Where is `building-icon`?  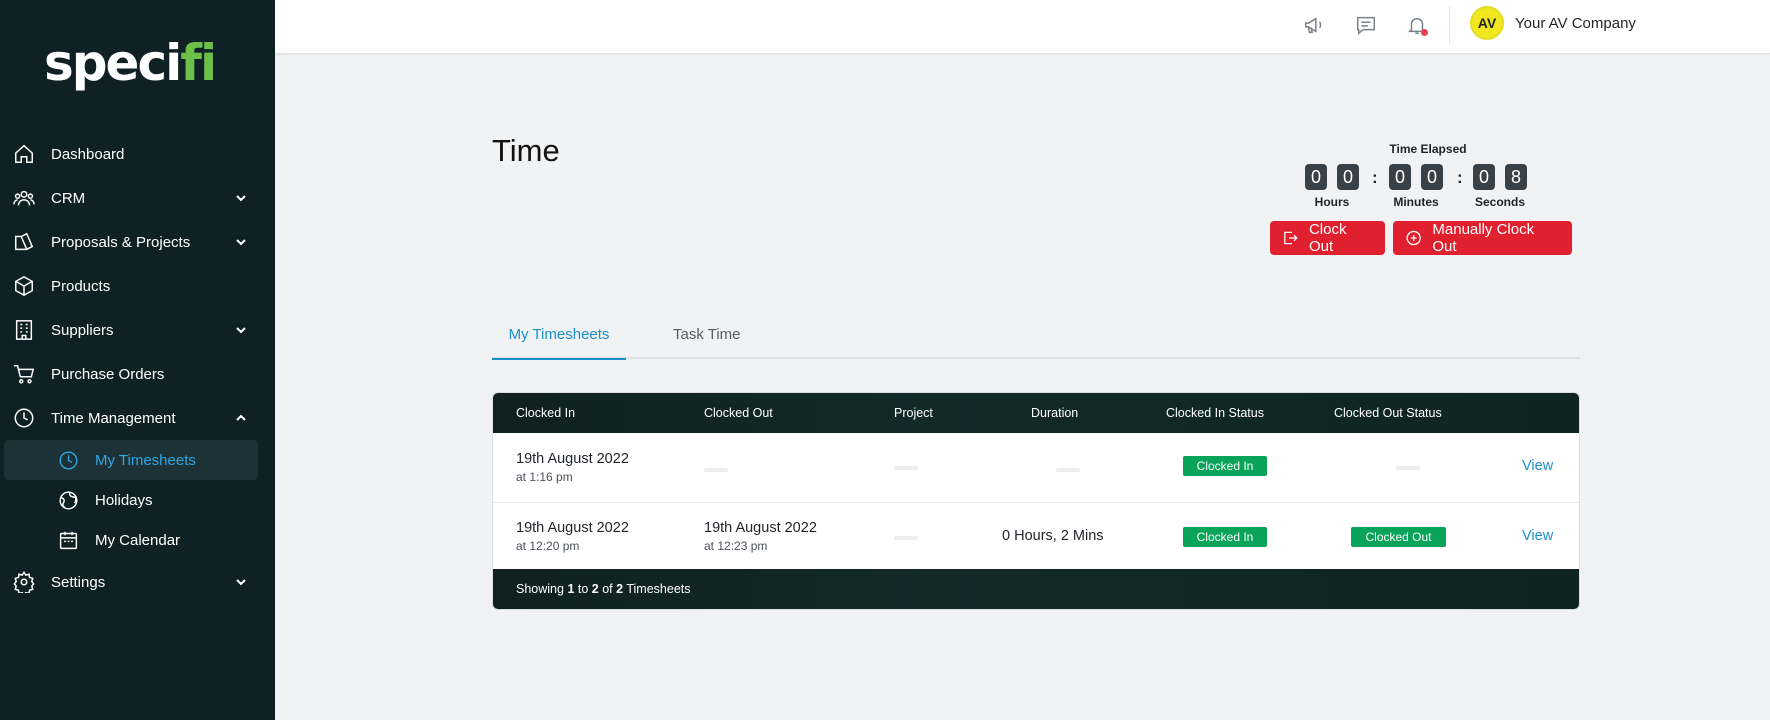
building-icon is located at coordinates (24, 330).